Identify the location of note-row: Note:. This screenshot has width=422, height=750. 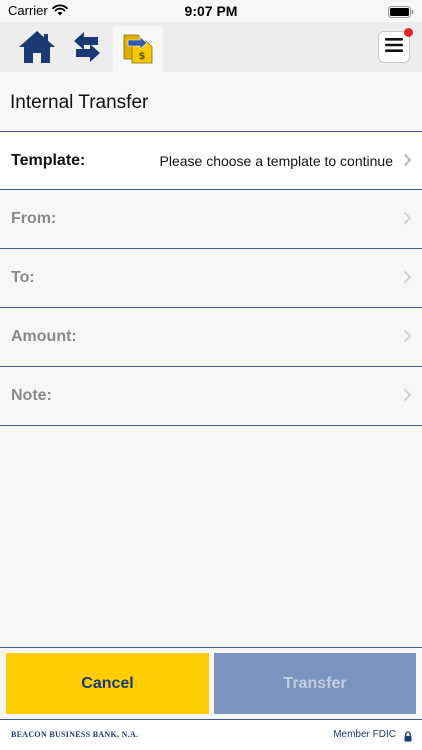
(211, 396).